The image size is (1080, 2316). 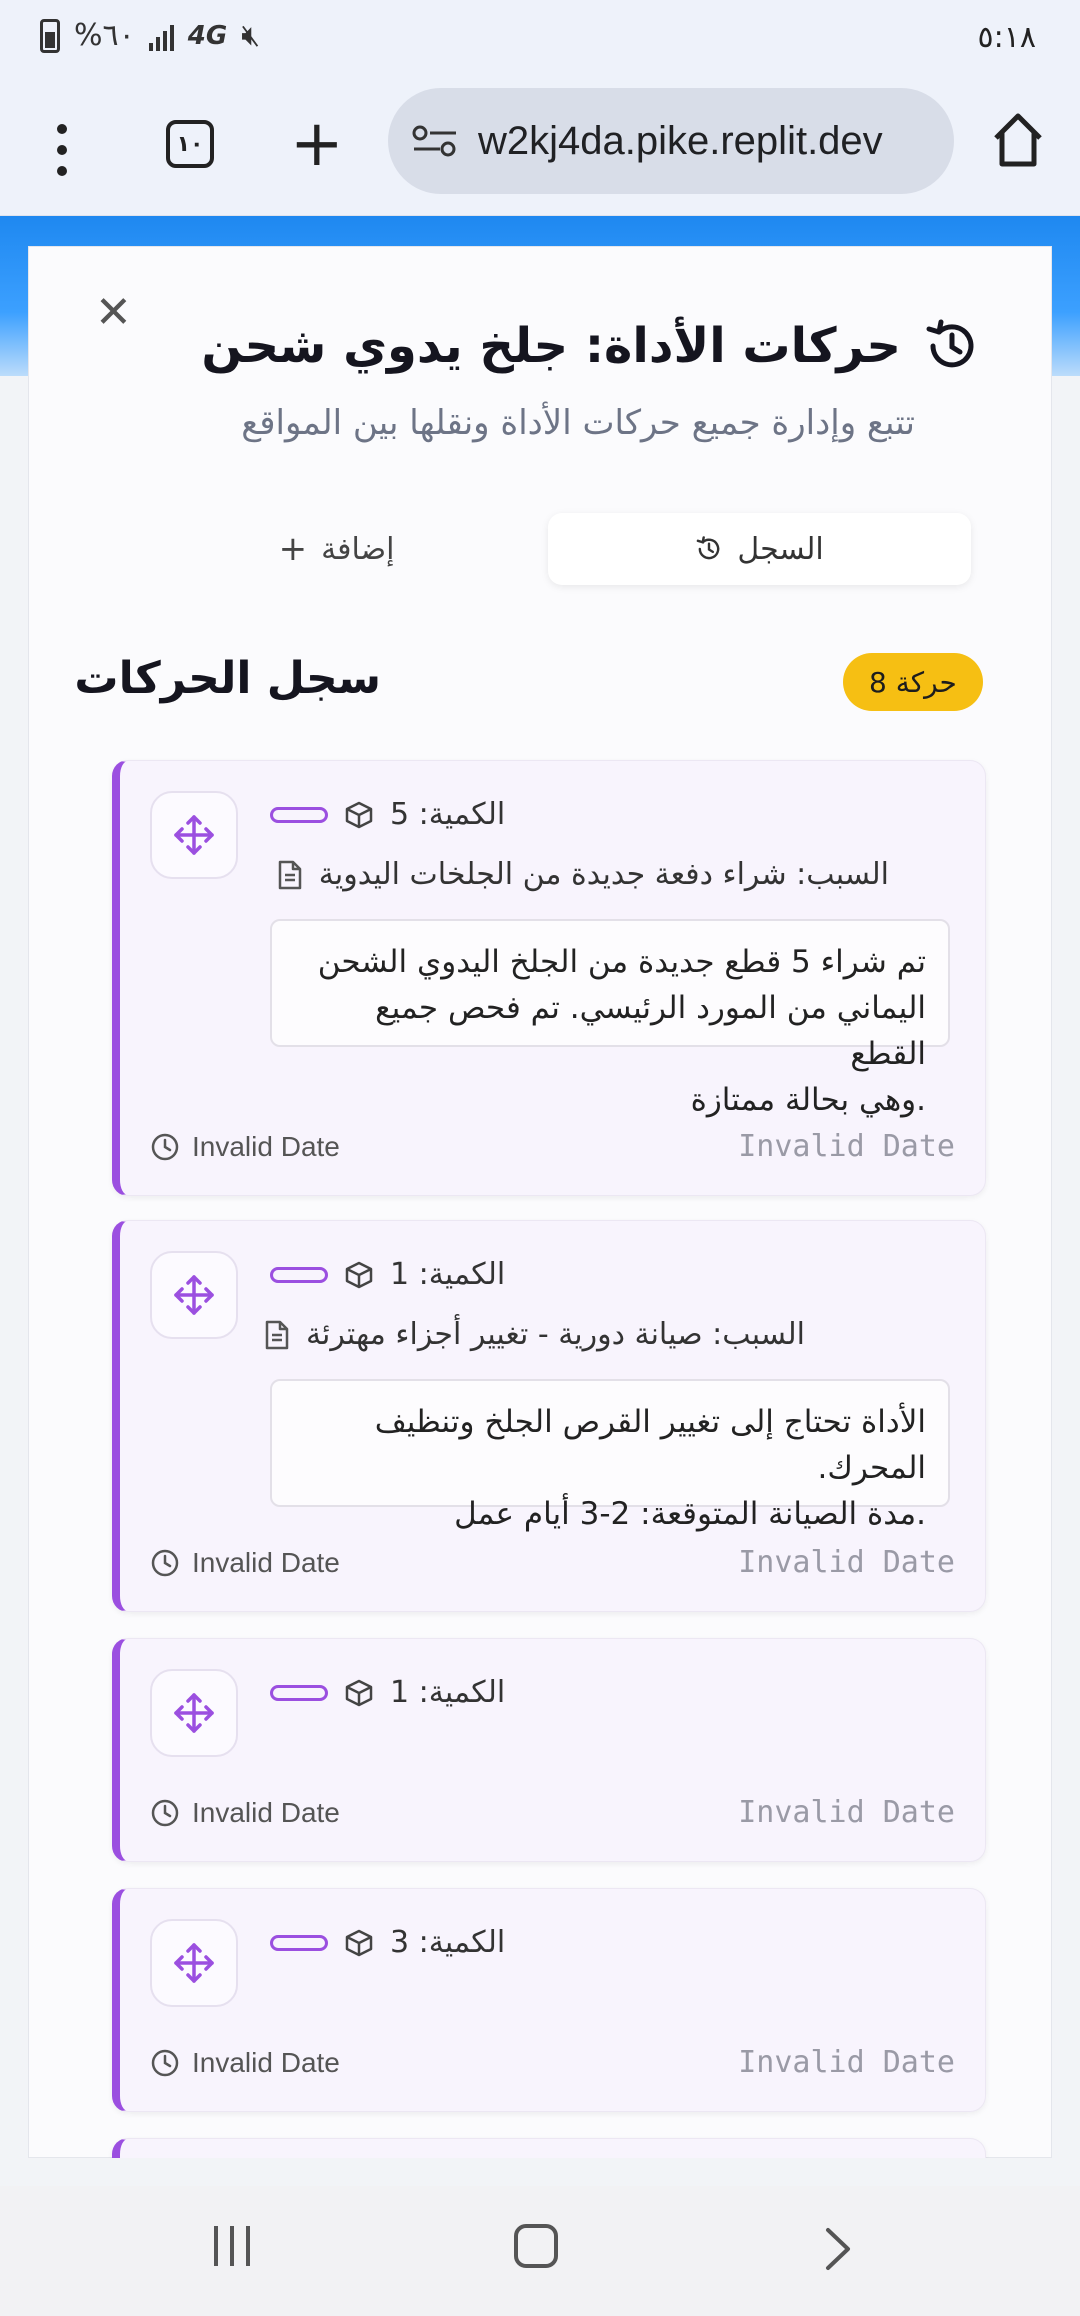 What do you see at coordinates (435, 141) in the screenshot?
I see `site-settings-icon` at bounding box center [435, 141].